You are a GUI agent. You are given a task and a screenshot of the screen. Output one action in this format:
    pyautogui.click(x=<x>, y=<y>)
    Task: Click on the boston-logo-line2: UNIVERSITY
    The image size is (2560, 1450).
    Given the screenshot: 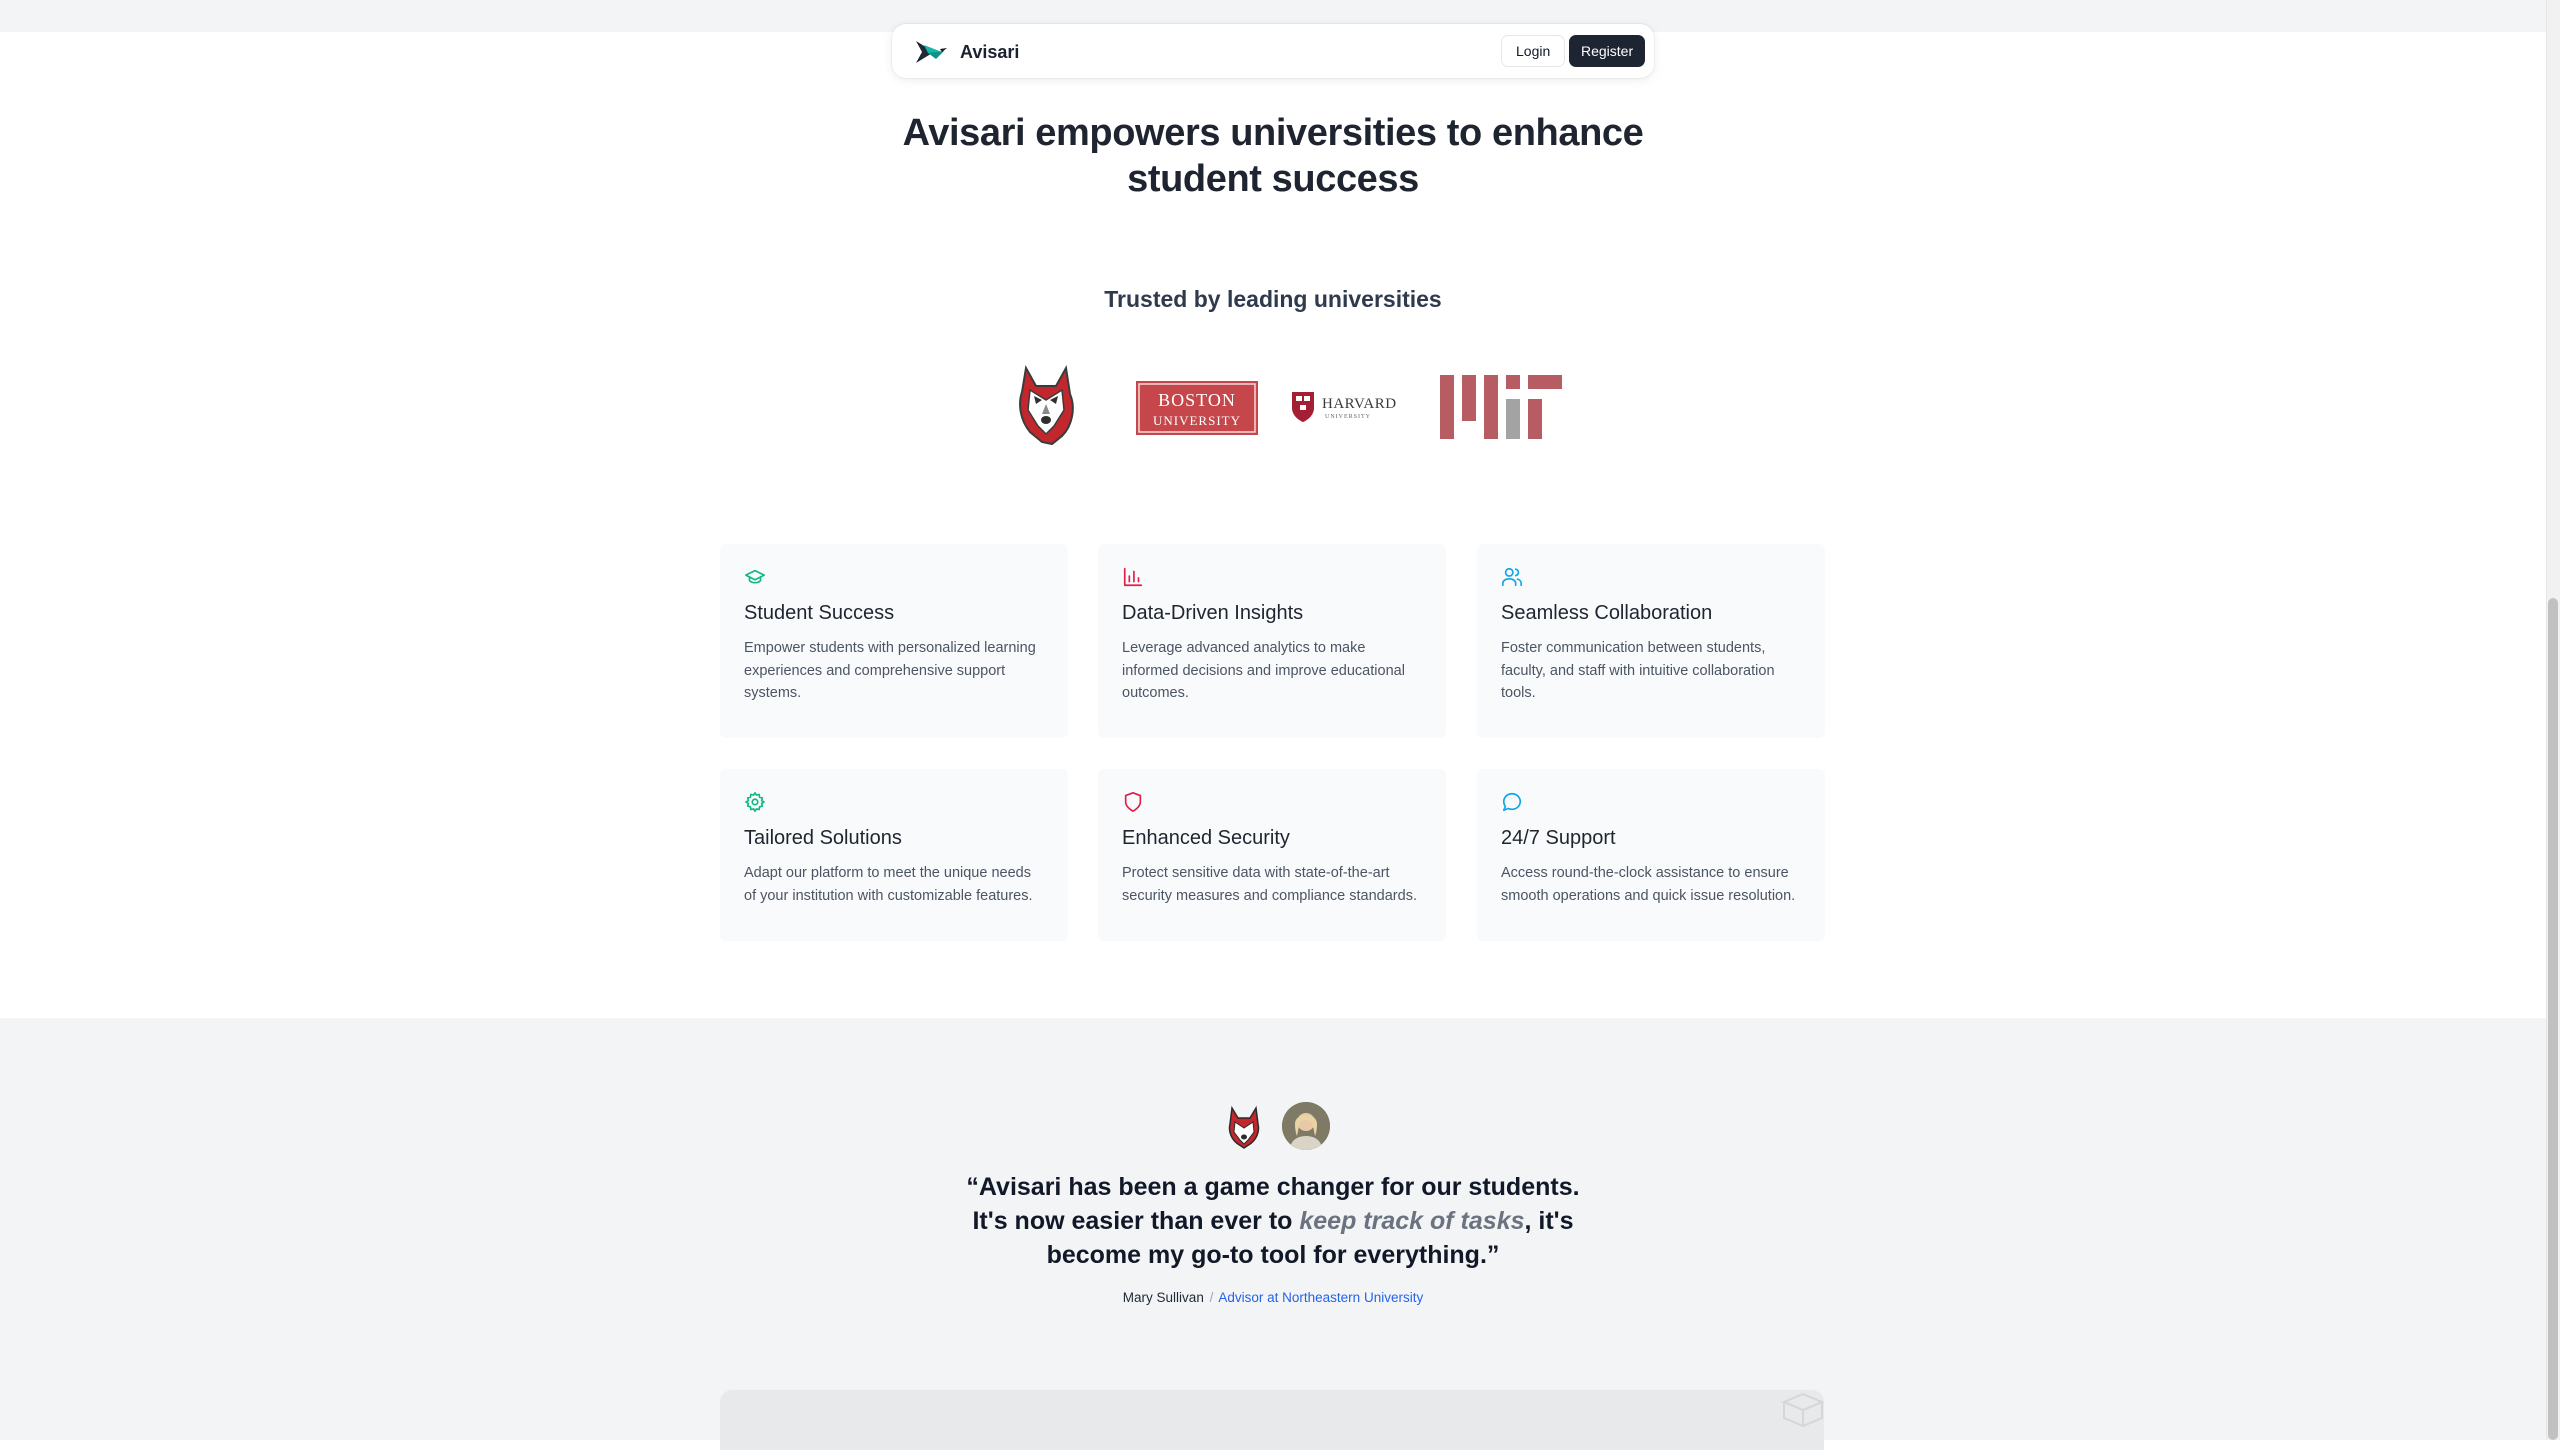 What is the action you would take?
    pyautogui.click(x=1197, y=420)
    